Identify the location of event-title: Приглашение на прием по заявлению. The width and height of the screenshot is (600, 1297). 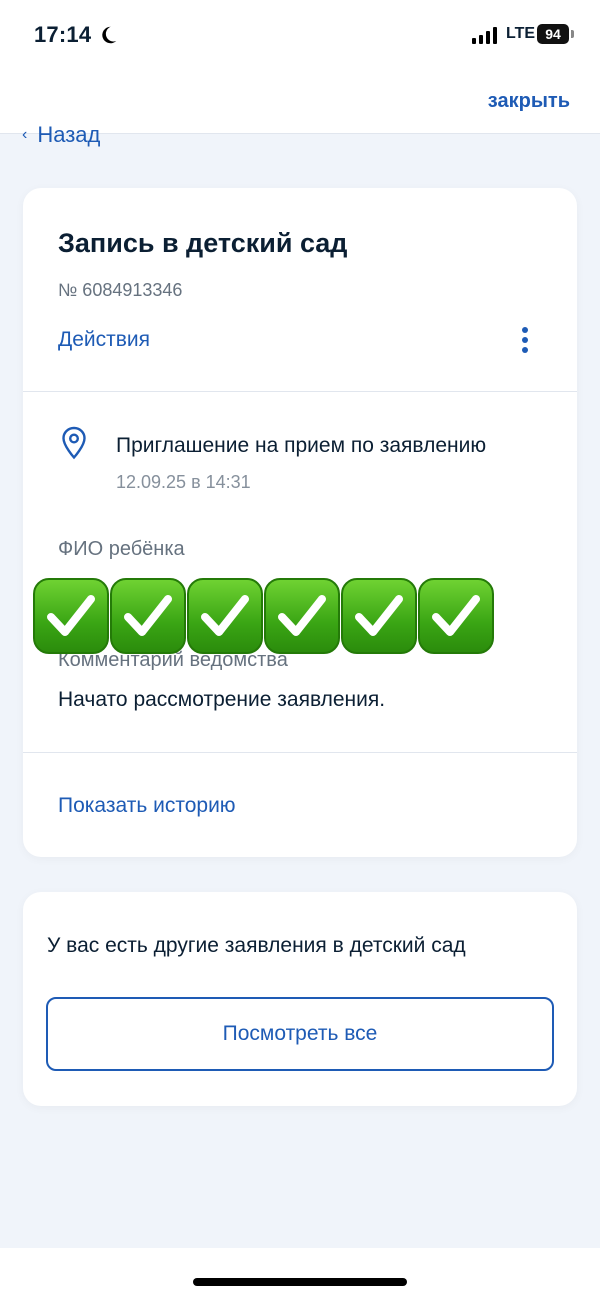
(301, 445).